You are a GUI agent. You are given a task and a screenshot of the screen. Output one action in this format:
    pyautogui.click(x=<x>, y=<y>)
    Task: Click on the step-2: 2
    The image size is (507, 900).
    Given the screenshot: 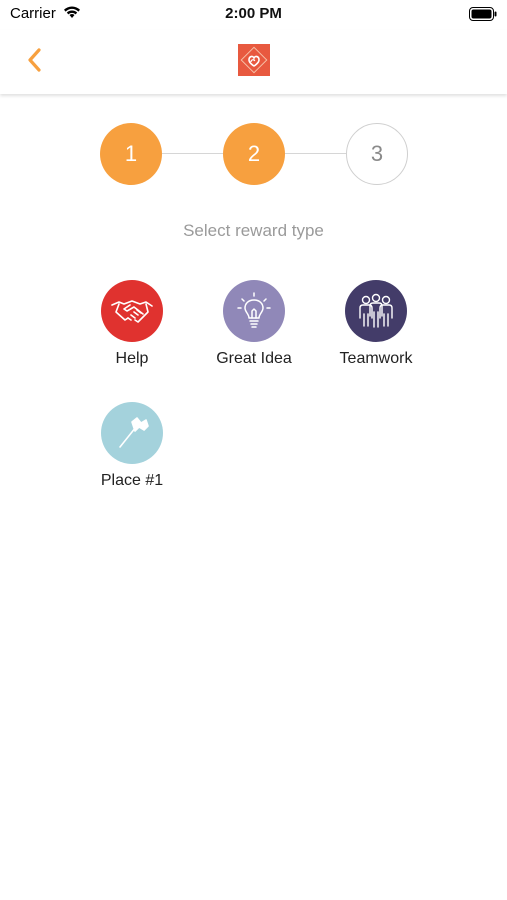 What is the action you would take?
    pyautogui.click(x=254, y=154)
    